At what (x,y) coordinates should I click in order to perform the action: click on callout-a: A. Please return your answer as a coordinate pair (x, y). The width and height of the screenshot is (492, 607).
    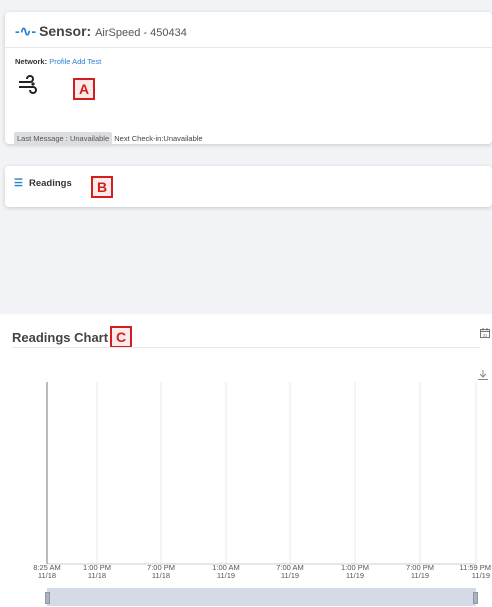
    Looking at the image, I should click on (84, 89).